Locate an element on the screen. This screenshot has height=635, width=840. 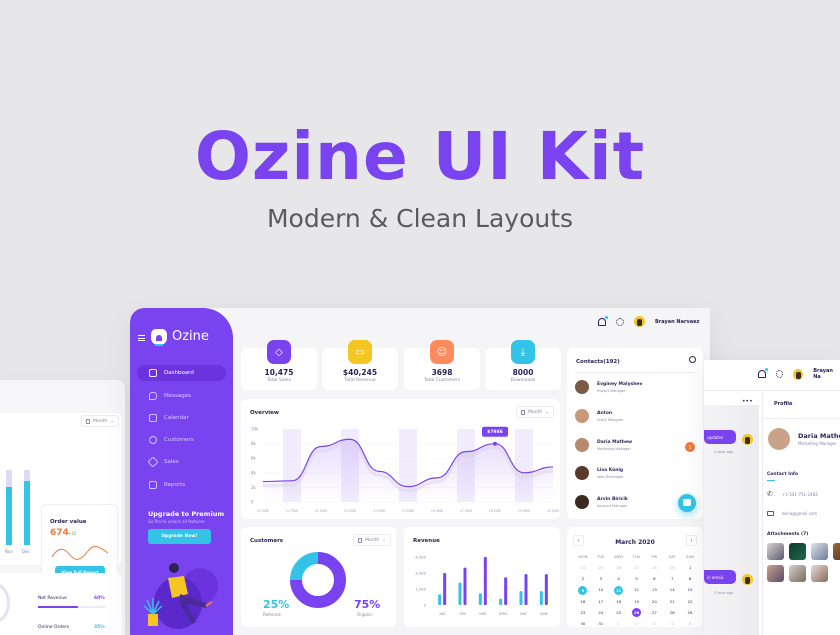
more-options-icon: ••• is located at coordinates (747, 401).